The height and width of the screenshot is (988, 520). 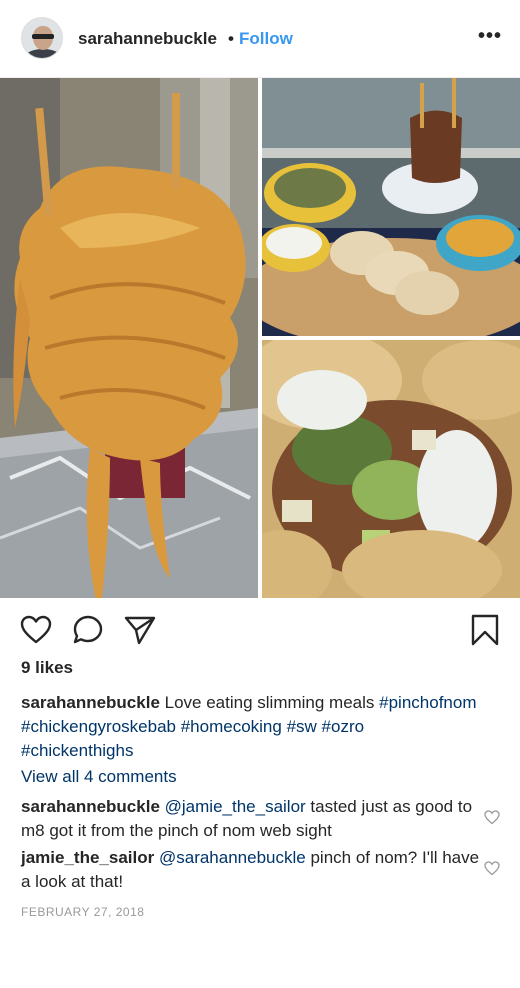 What do you see at coordinates (490, 36) in the screenshot?
I see `more-options-button: •••` at bounding box center [490, 36].